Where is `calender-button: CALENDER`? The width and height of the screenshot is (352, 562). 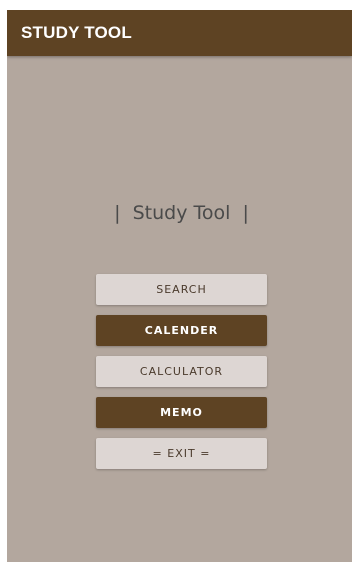 calender-button: CALENDER is located at coordinates (181, 330).